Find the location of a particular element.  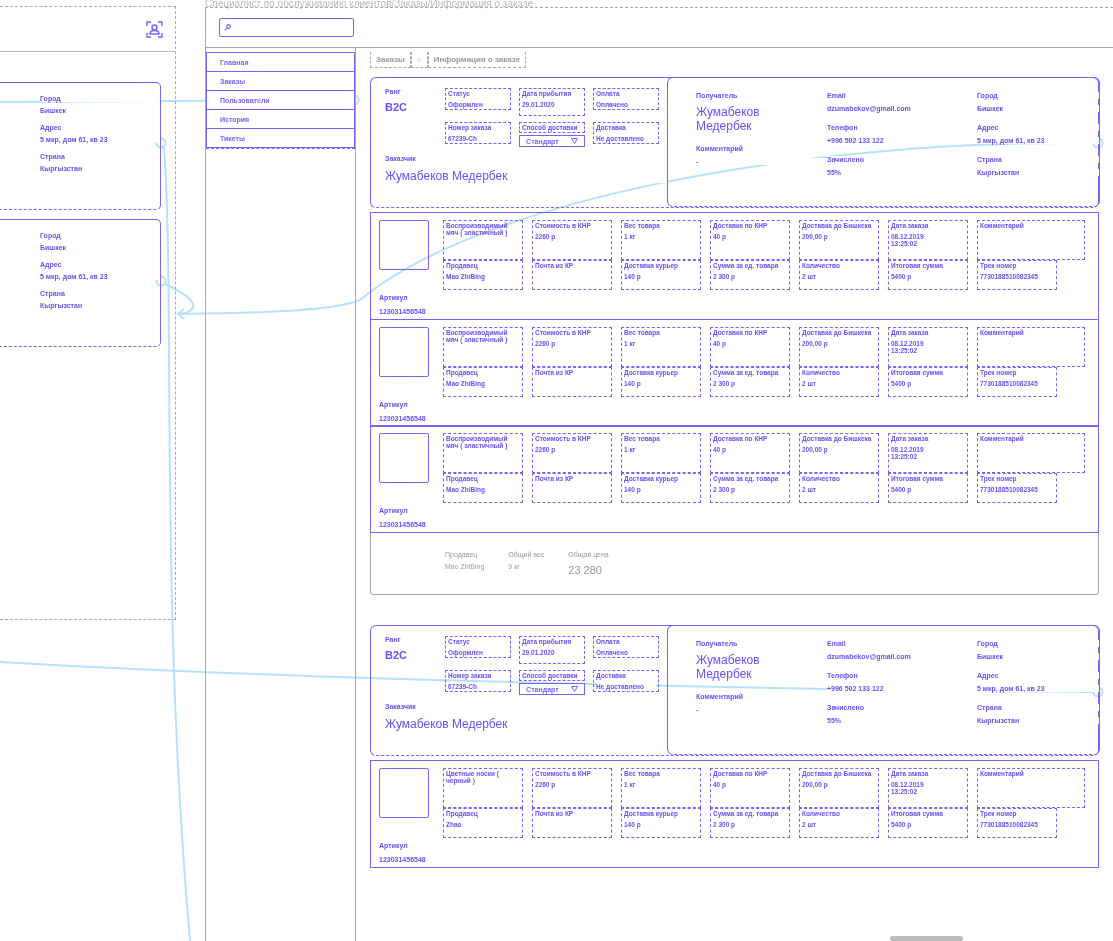

breadcrumb: Заказы is located at coordinates (390, 60).